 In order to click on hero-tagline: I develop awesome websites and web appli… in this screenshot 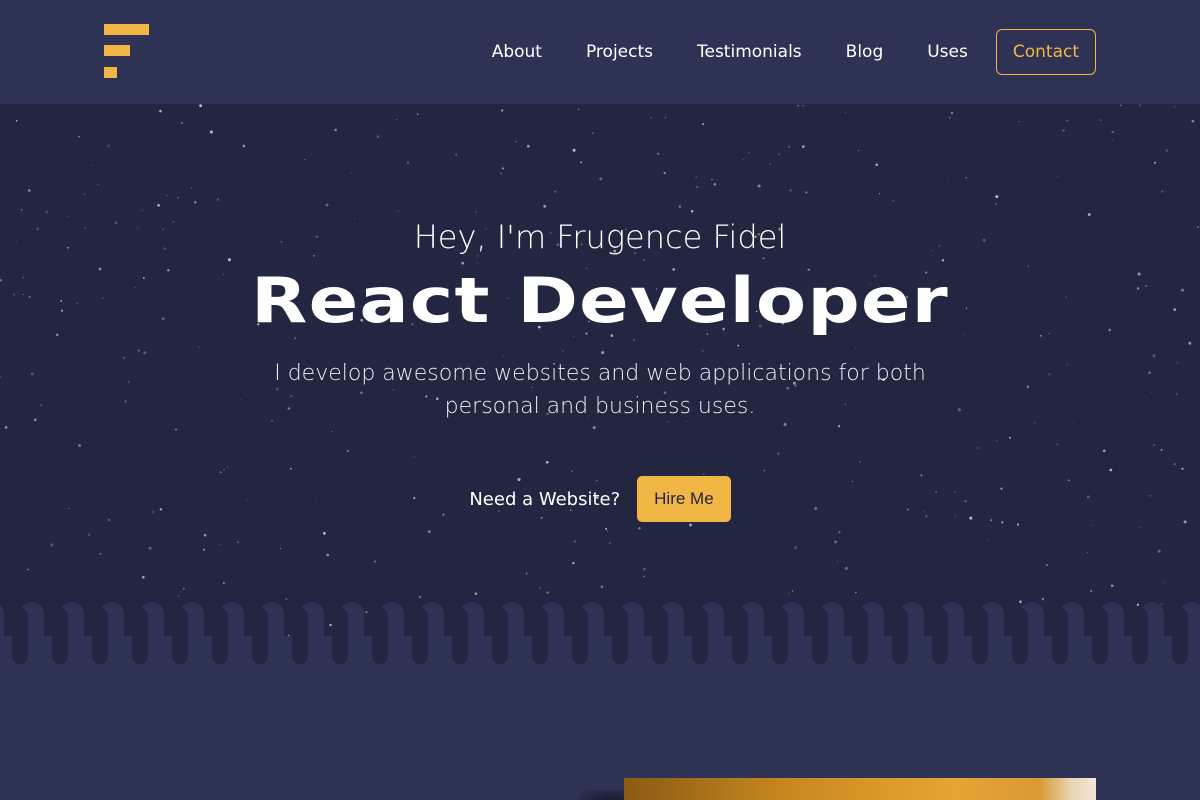, I will do `click(600, 390)`.